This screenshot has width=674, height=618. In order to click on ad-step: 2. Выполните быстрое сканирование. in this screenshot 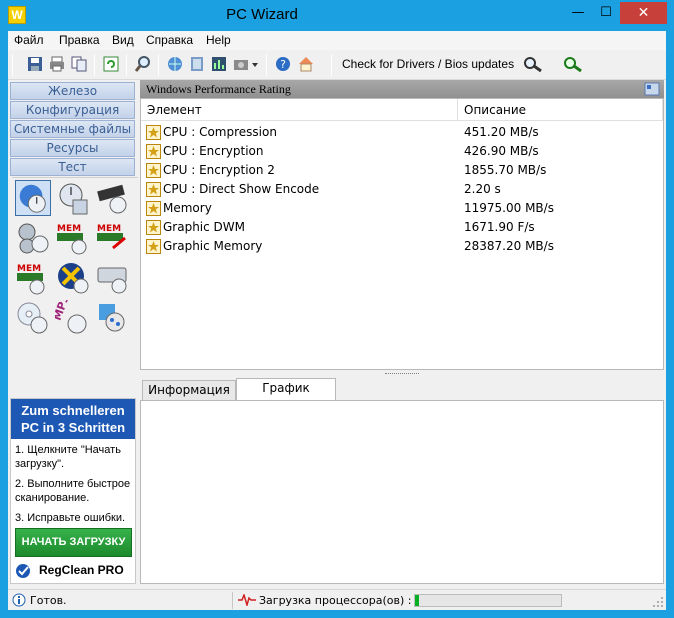, I will do `click(73, 491)`.